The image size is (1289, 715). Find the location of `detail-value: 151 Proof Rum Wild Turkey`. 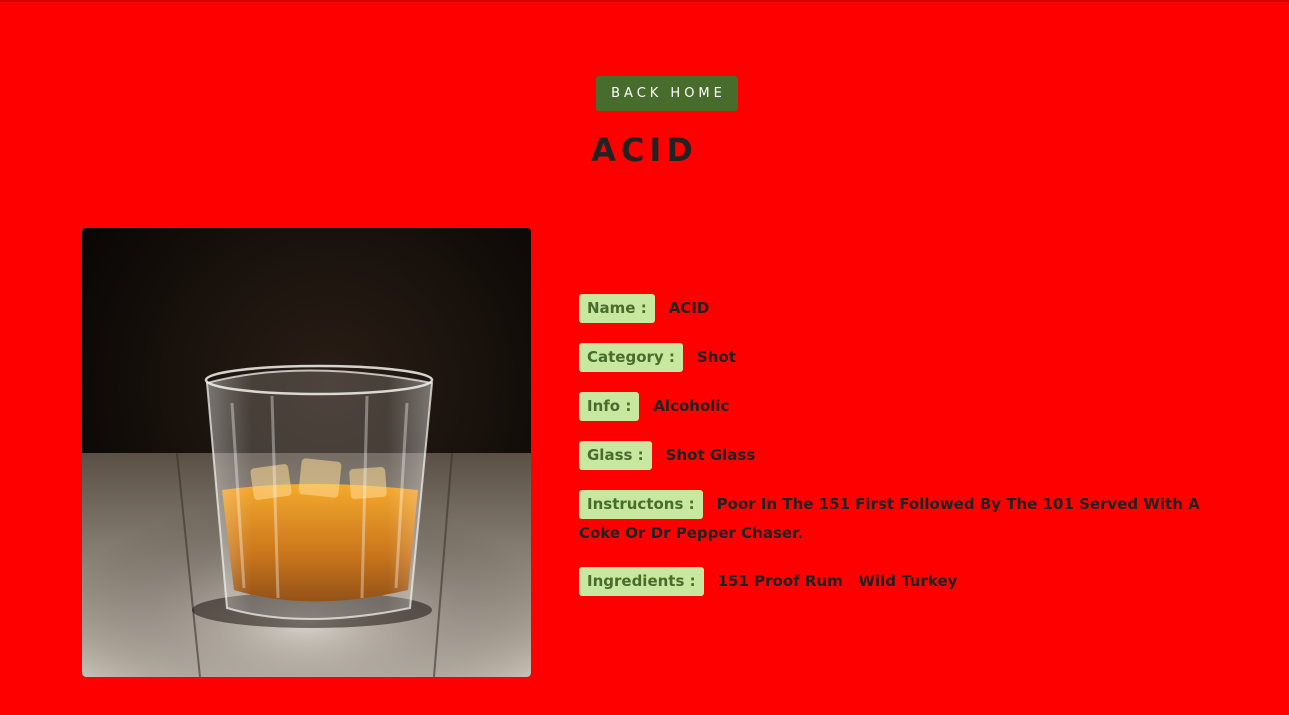

detail-value: 151 Proof Rum Wild Turkey is located at coordinates (837, 581).